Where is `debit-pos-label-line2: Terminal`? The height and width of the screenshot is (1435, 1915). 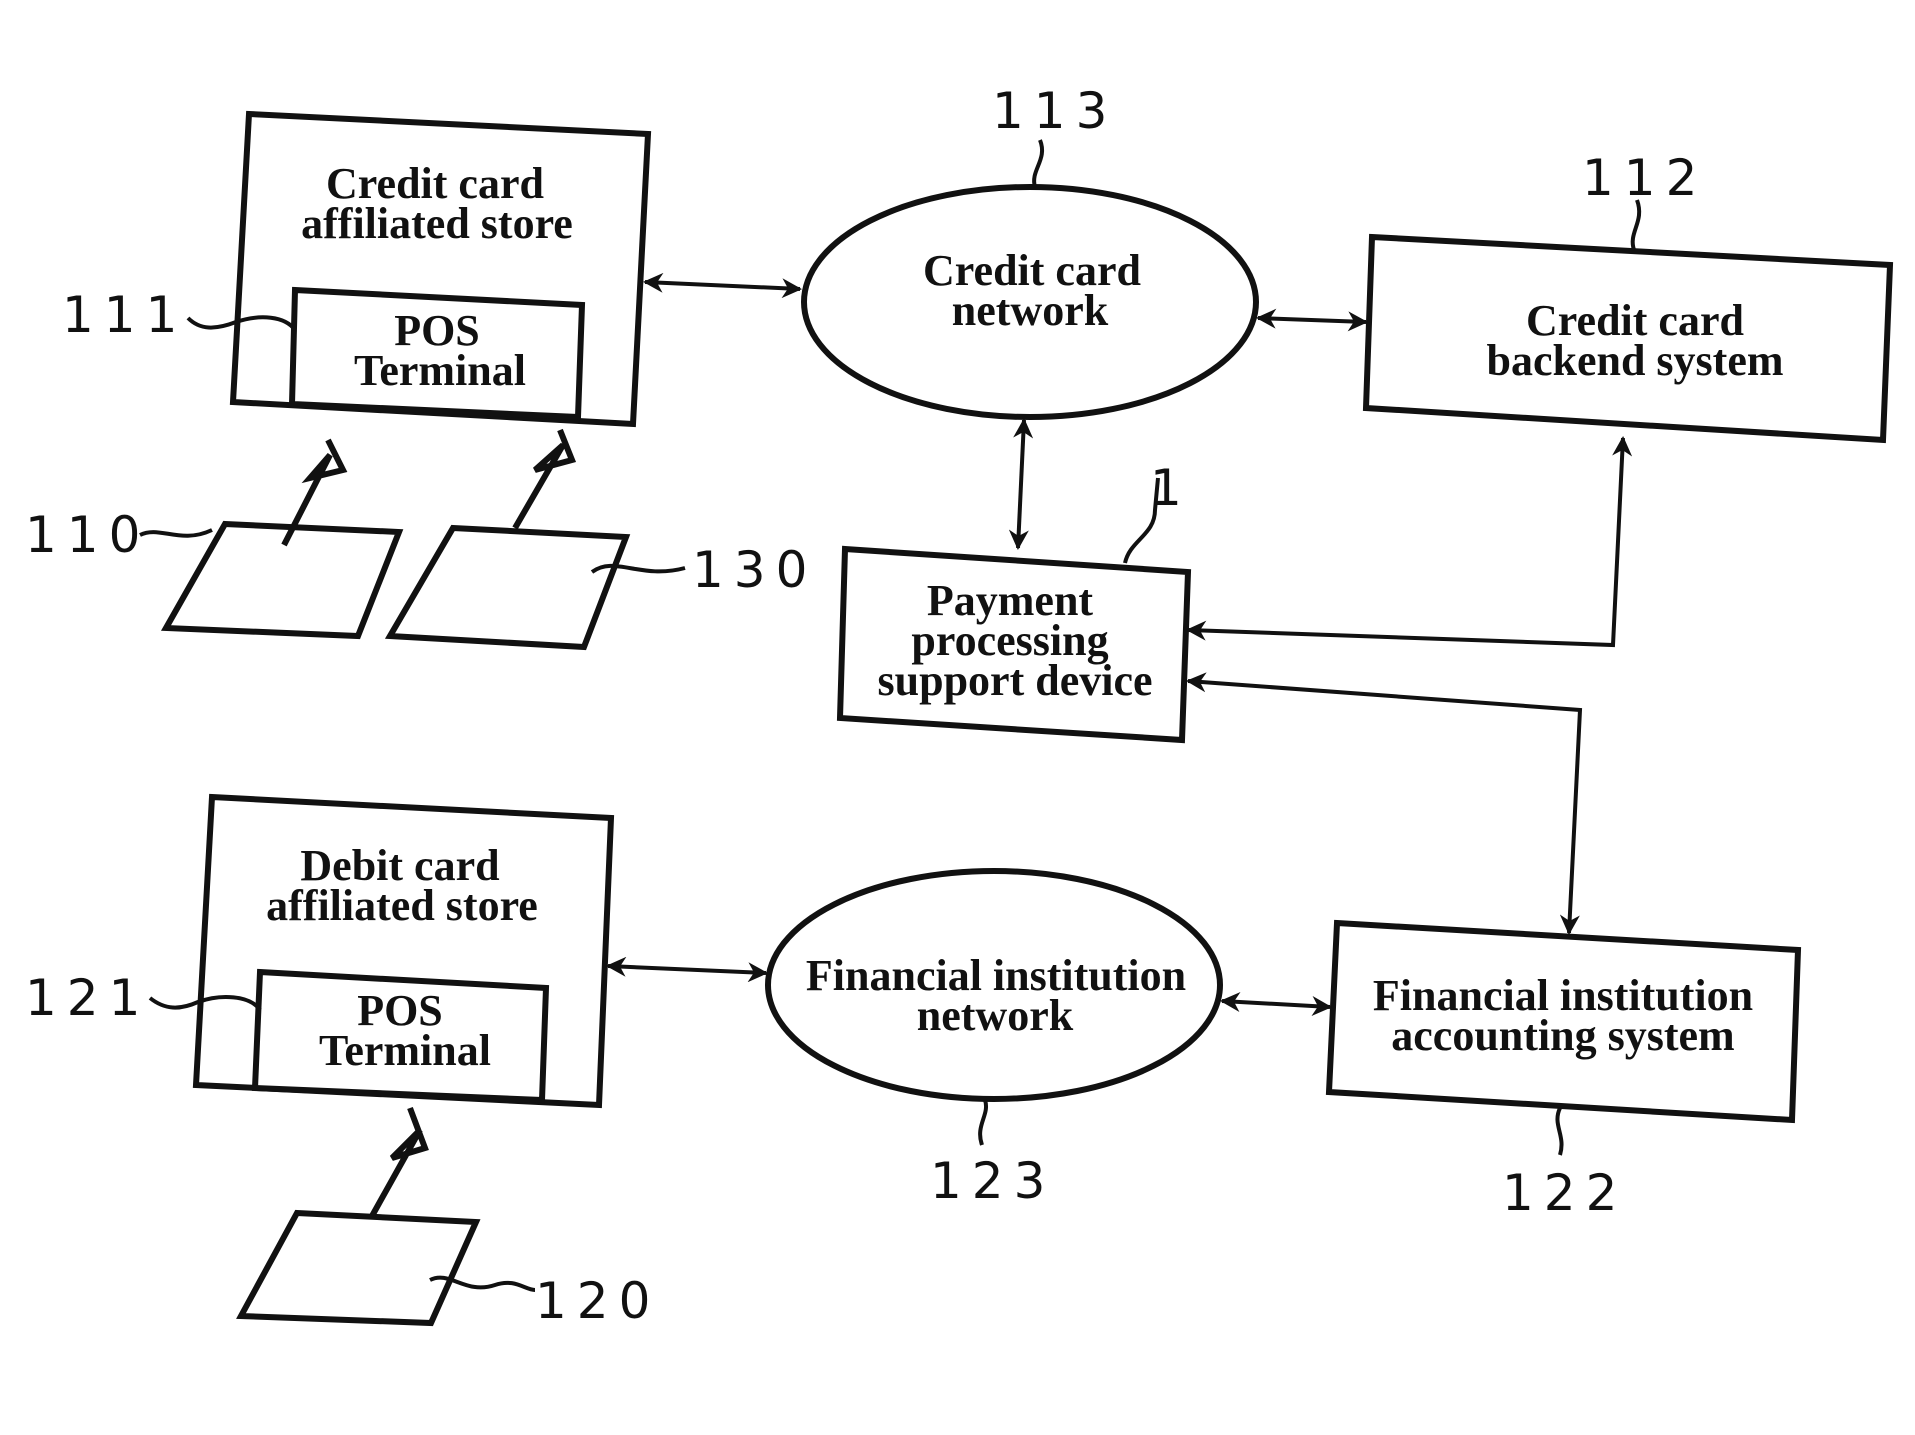
debit-pos-label-line2: Terminal is located at coordinates (405, 1050).